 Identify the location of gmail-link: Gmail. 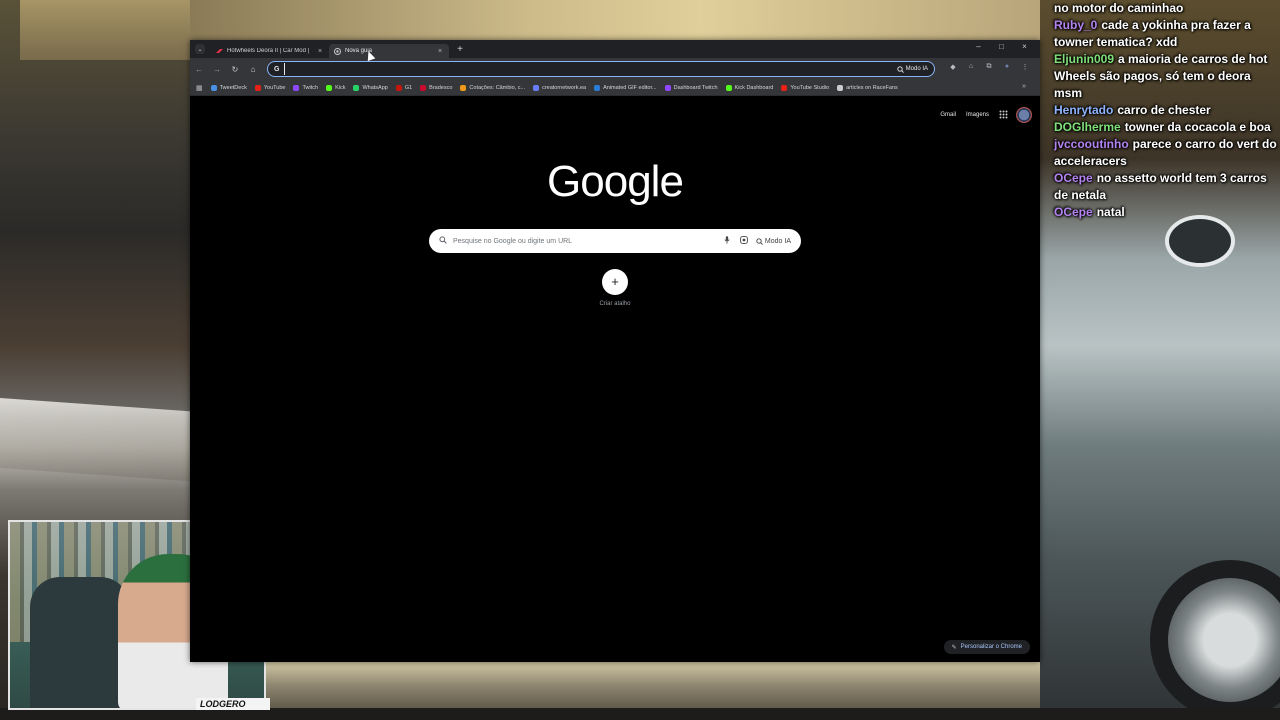
(948, 115).